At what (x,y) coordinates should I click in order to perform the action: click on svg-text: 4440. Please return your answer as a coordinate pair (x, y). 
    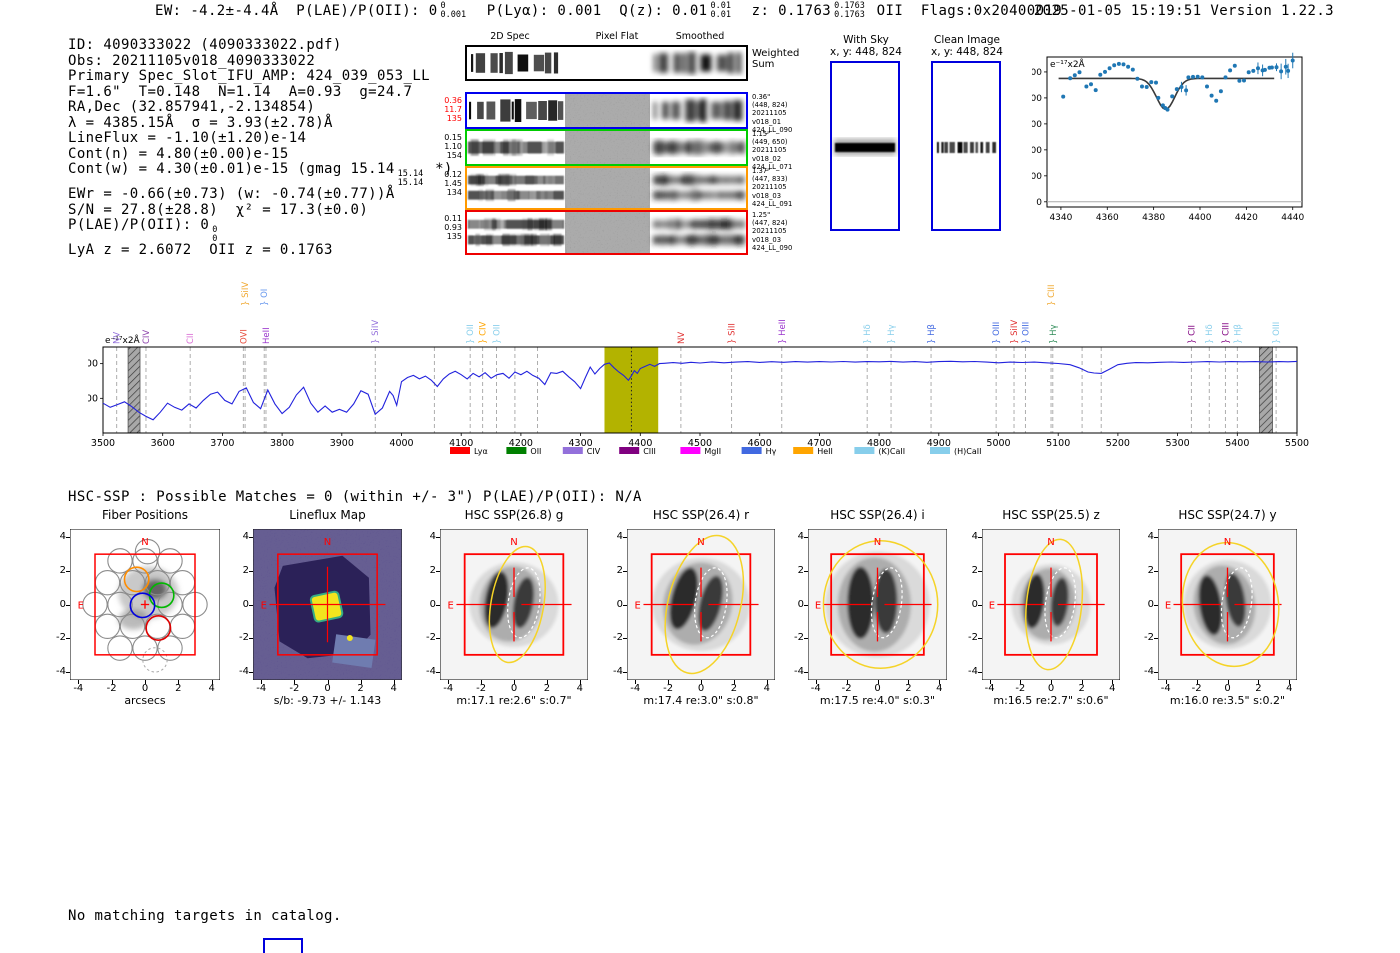
    Looking at the image, I should click on (1292, 218).